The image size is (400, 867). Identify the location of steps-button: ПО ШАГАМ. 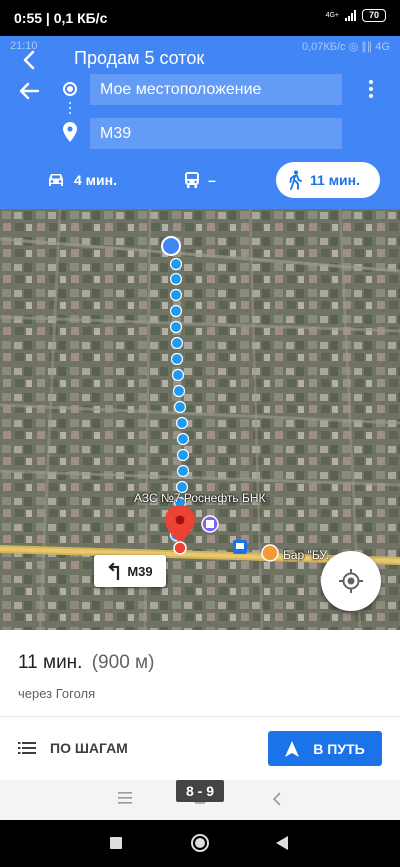
(73, 748).